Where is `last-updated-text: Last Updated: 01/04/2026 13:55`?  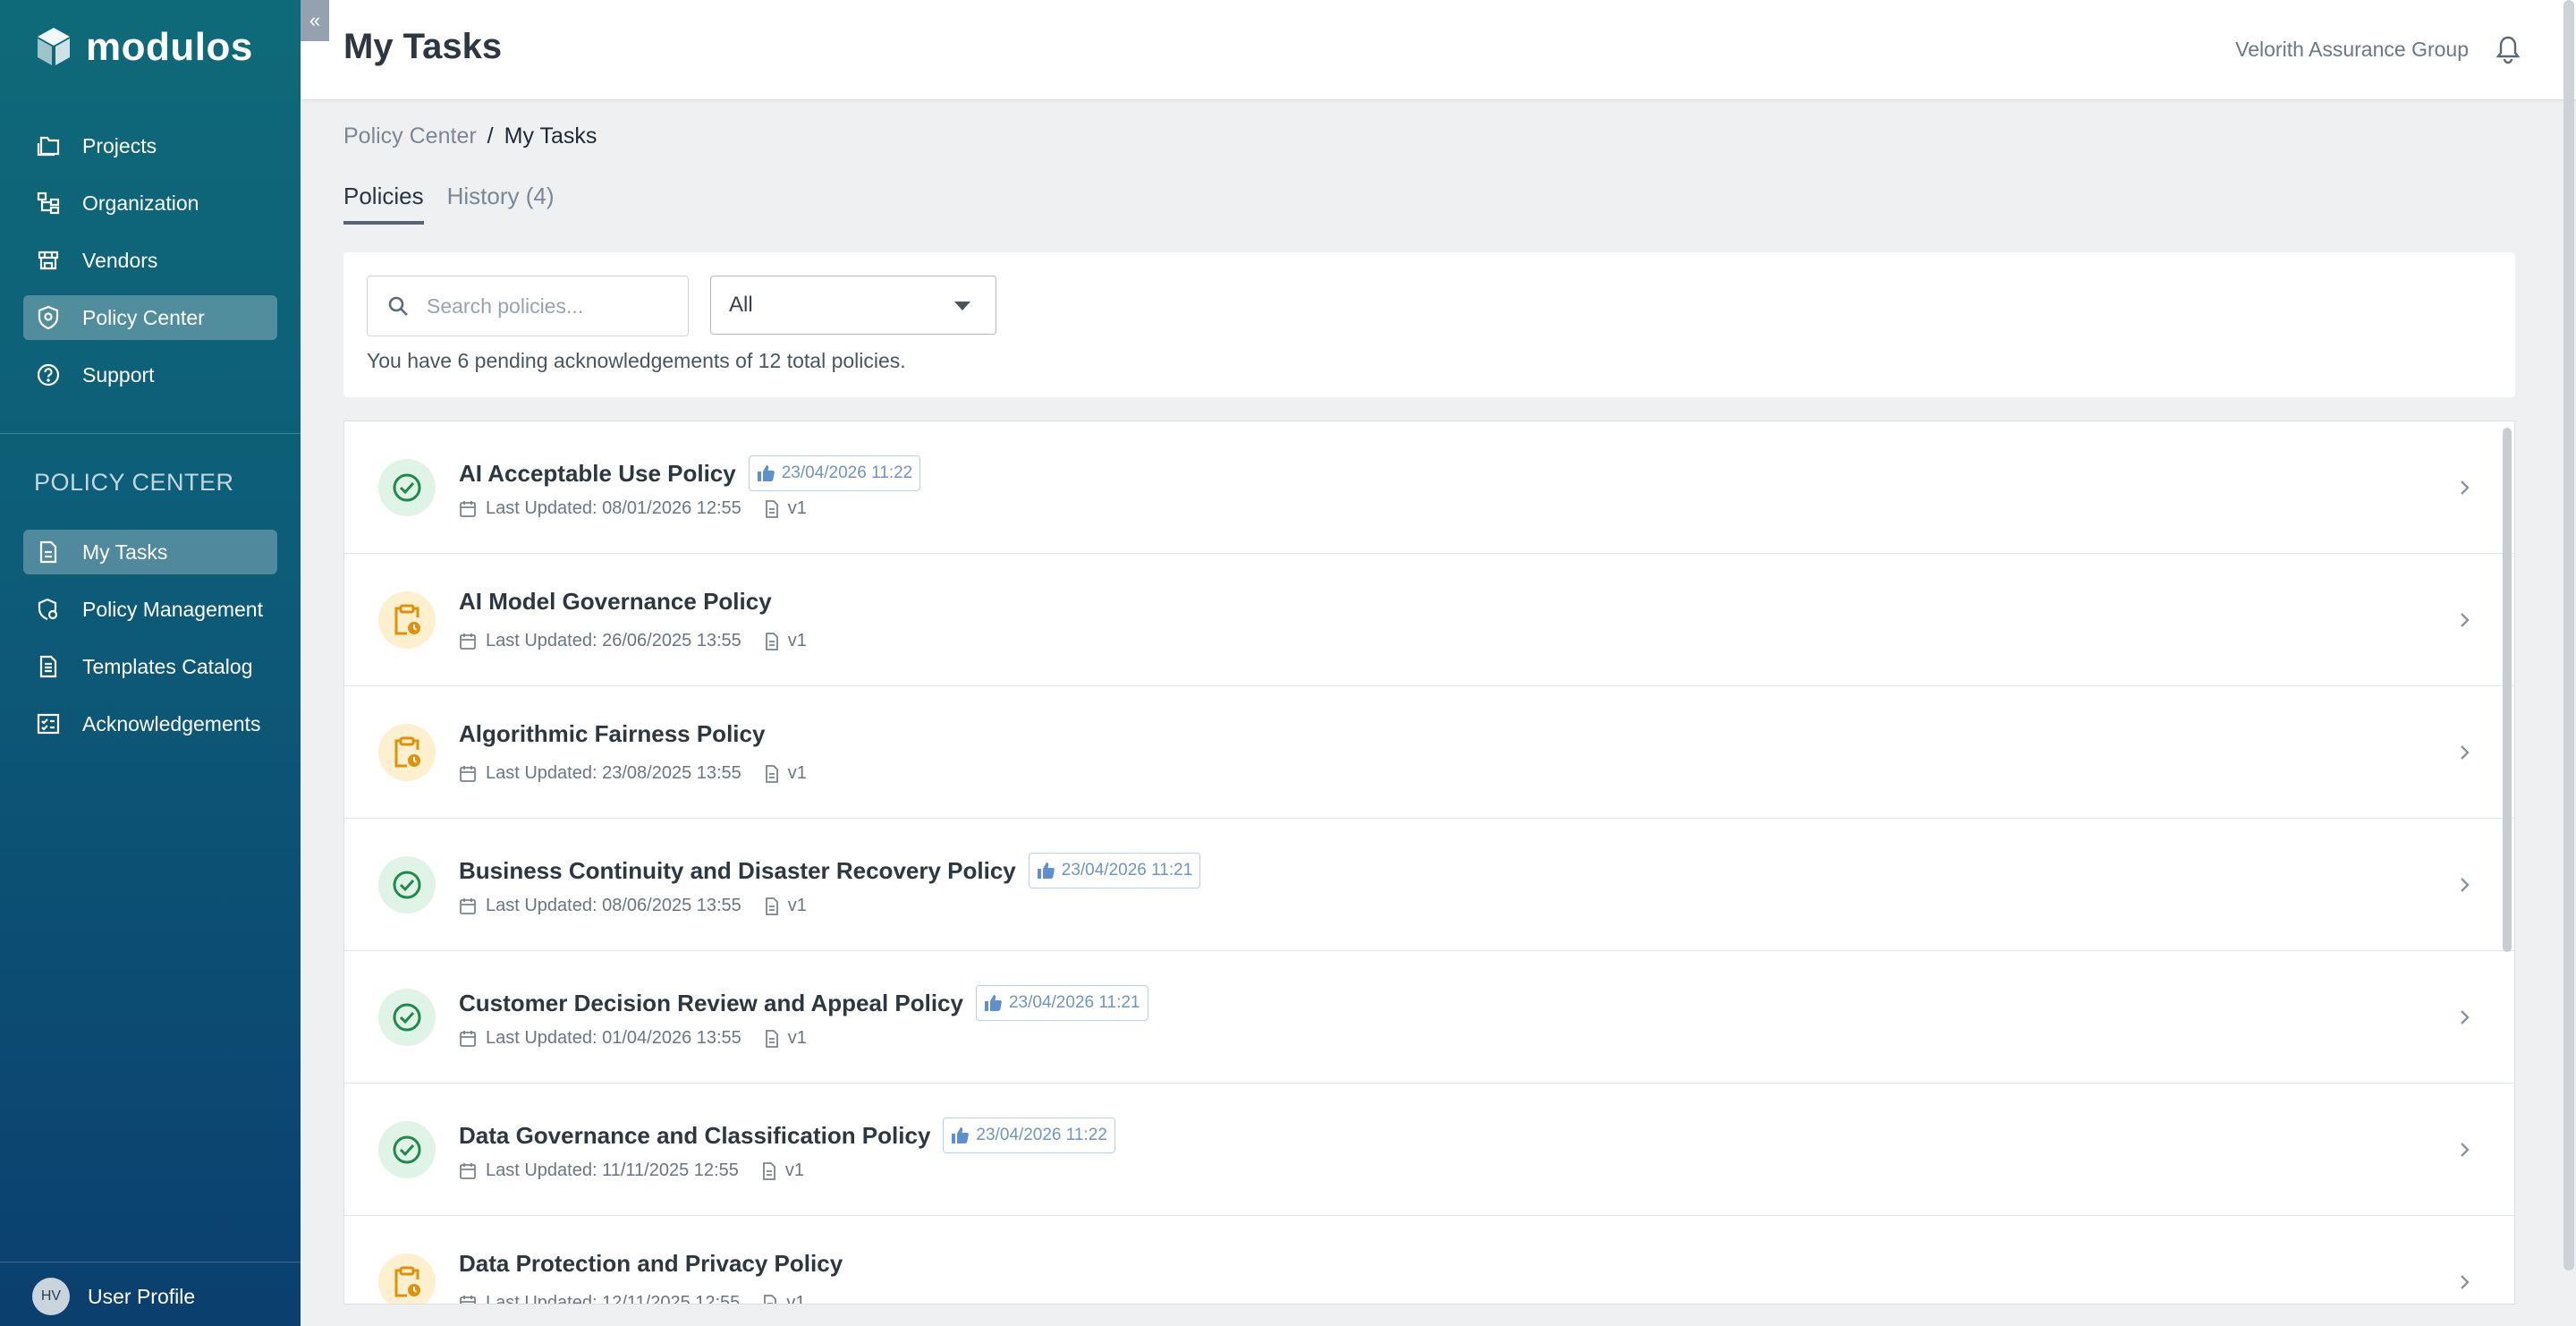
last-updated-text: Last Updated: 01/04/2026 13:55 is located at coordinates (613, 1038).